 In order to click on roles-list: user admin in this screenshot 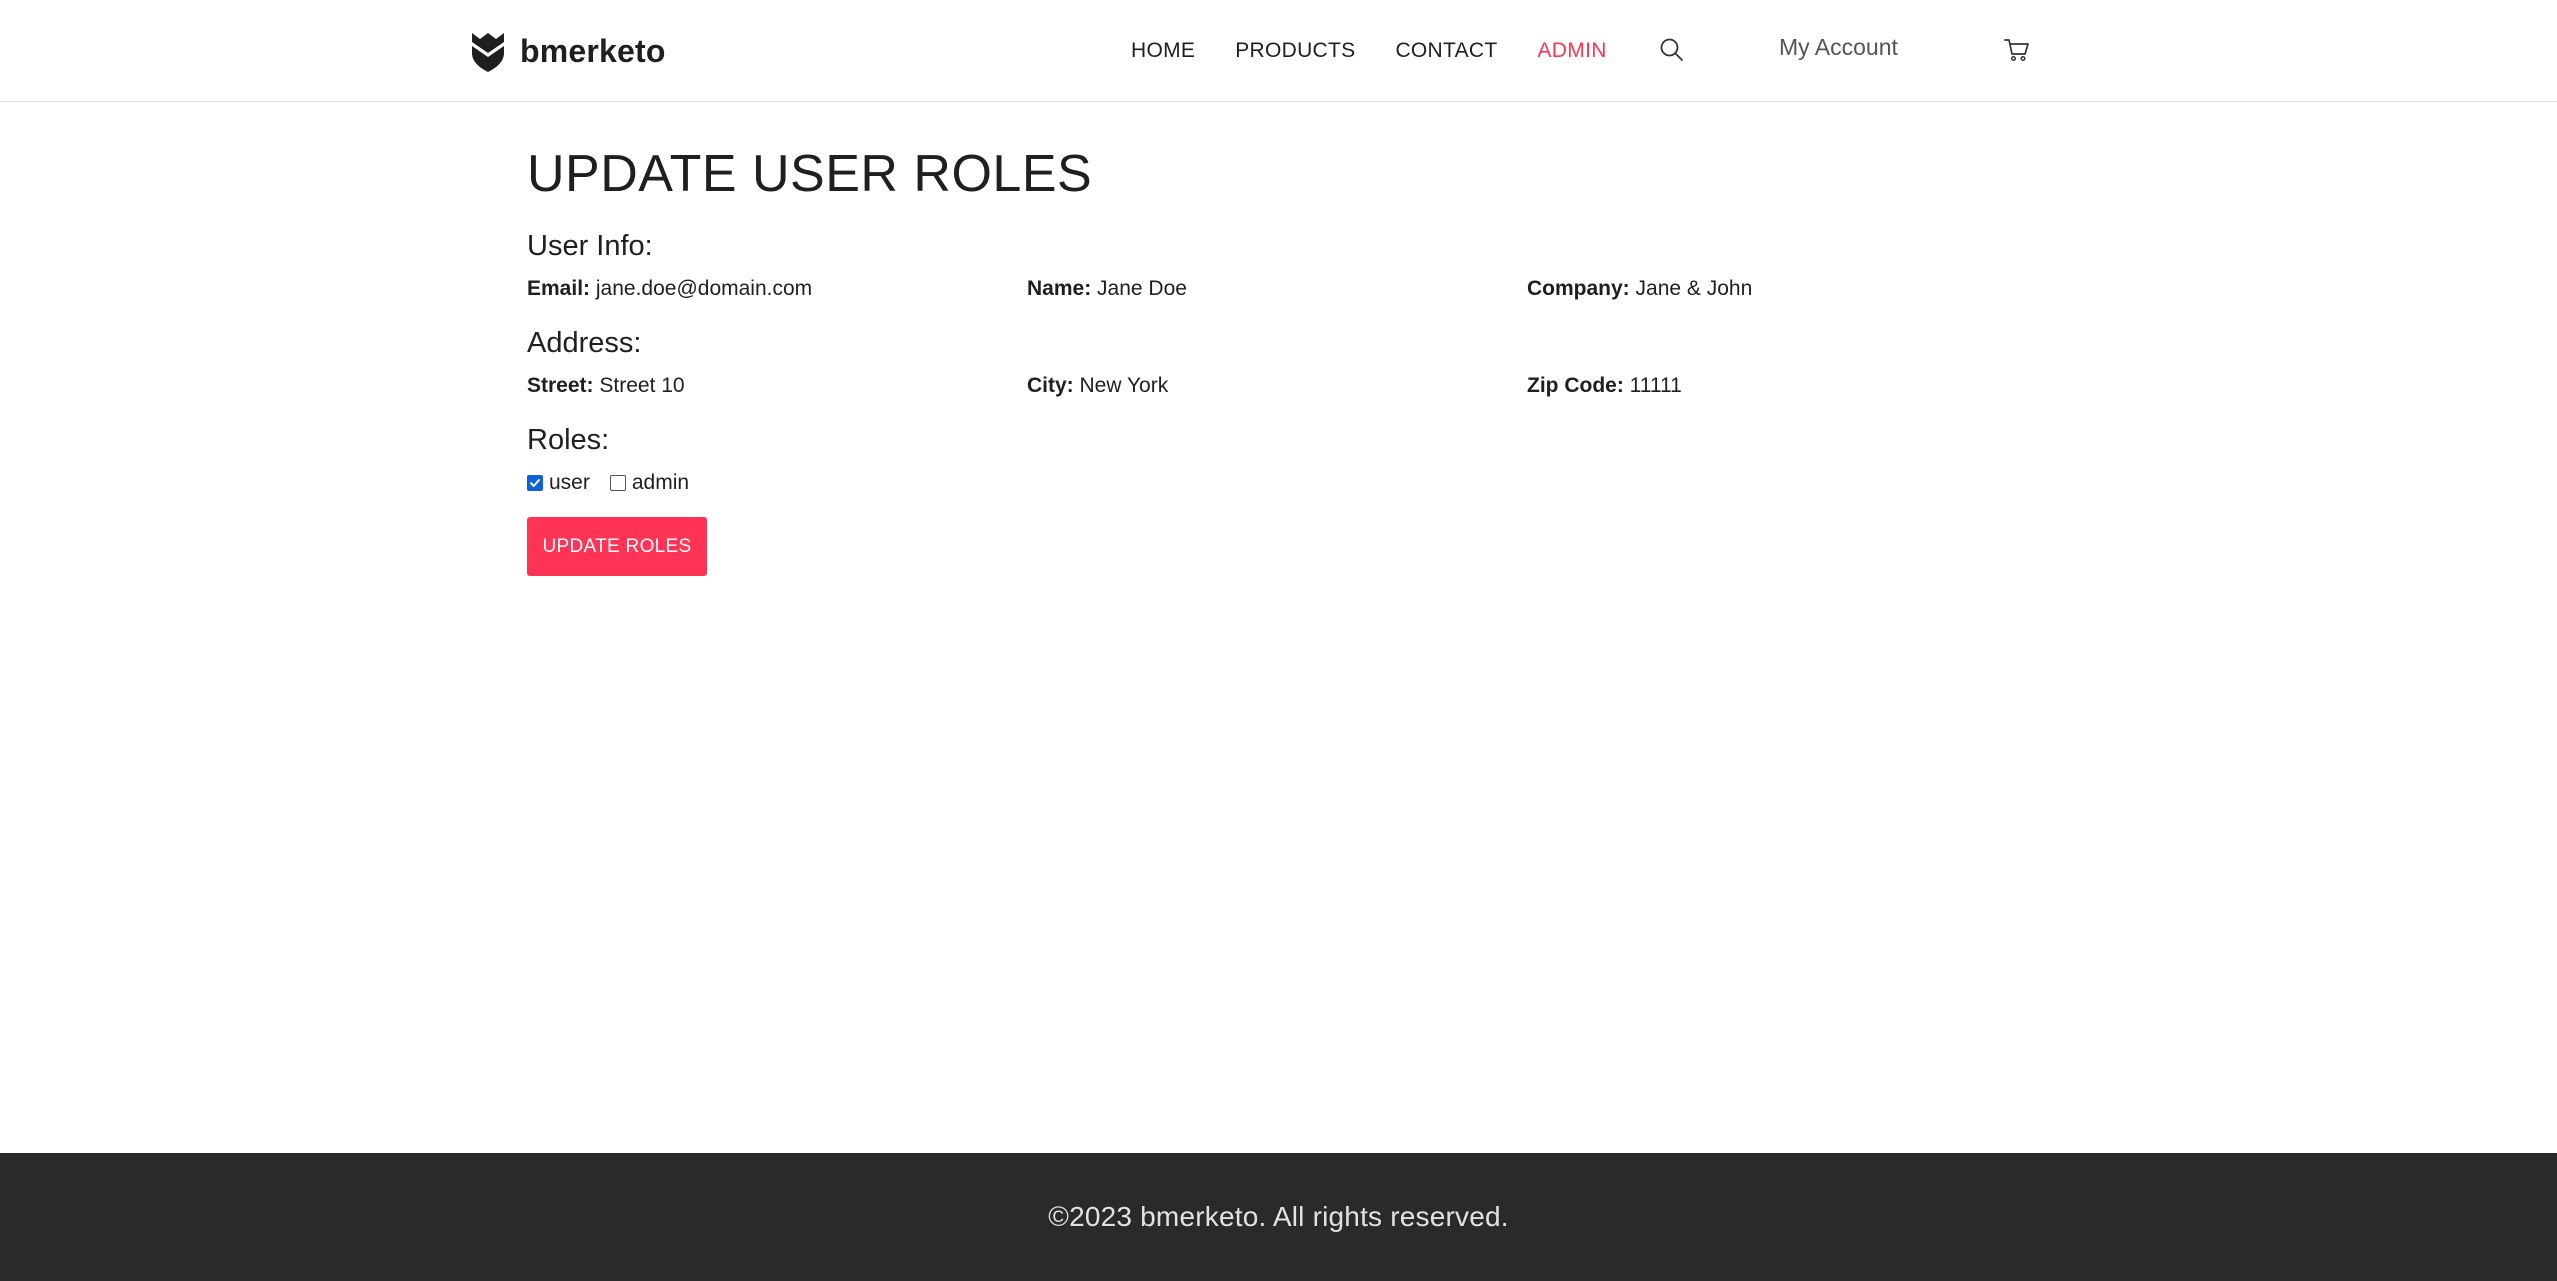, I will do `click(1277, 483)`.